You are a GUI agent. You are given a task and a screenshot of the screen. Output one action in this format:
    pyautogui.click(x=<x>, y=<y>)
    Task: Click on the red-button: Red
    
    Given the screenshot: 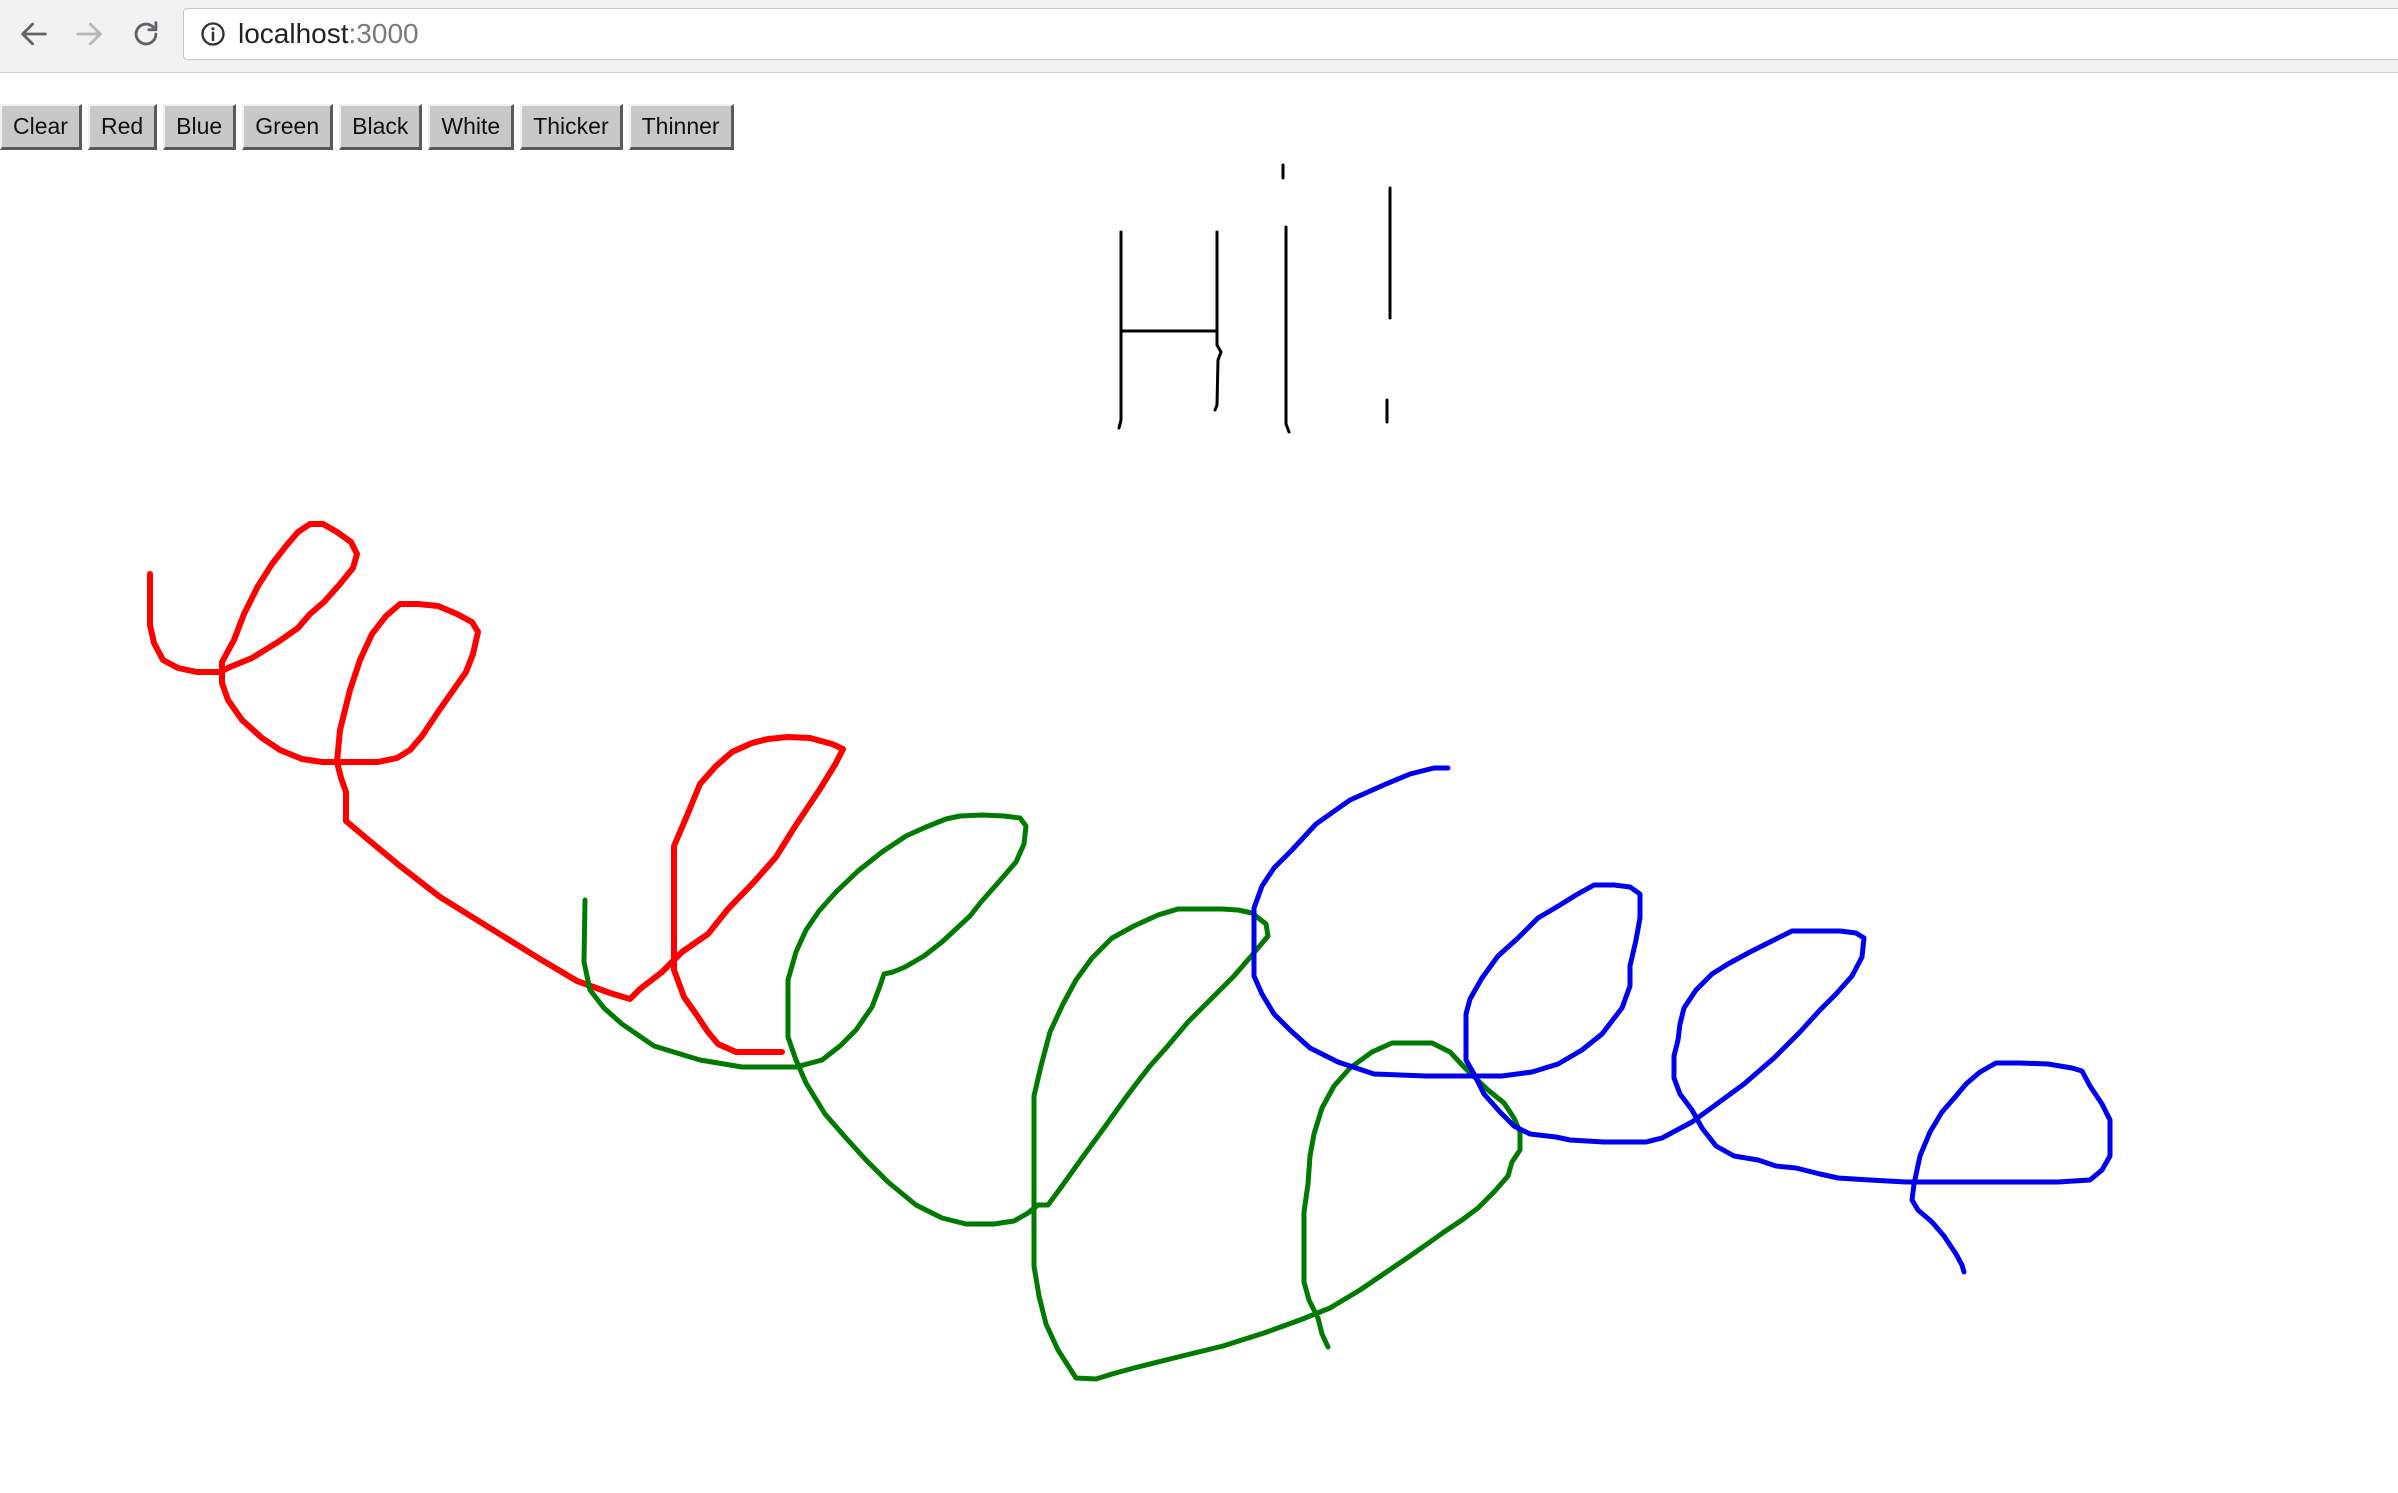 What is the action you would take?
    pyautogui.click(x=122, y=127)
    